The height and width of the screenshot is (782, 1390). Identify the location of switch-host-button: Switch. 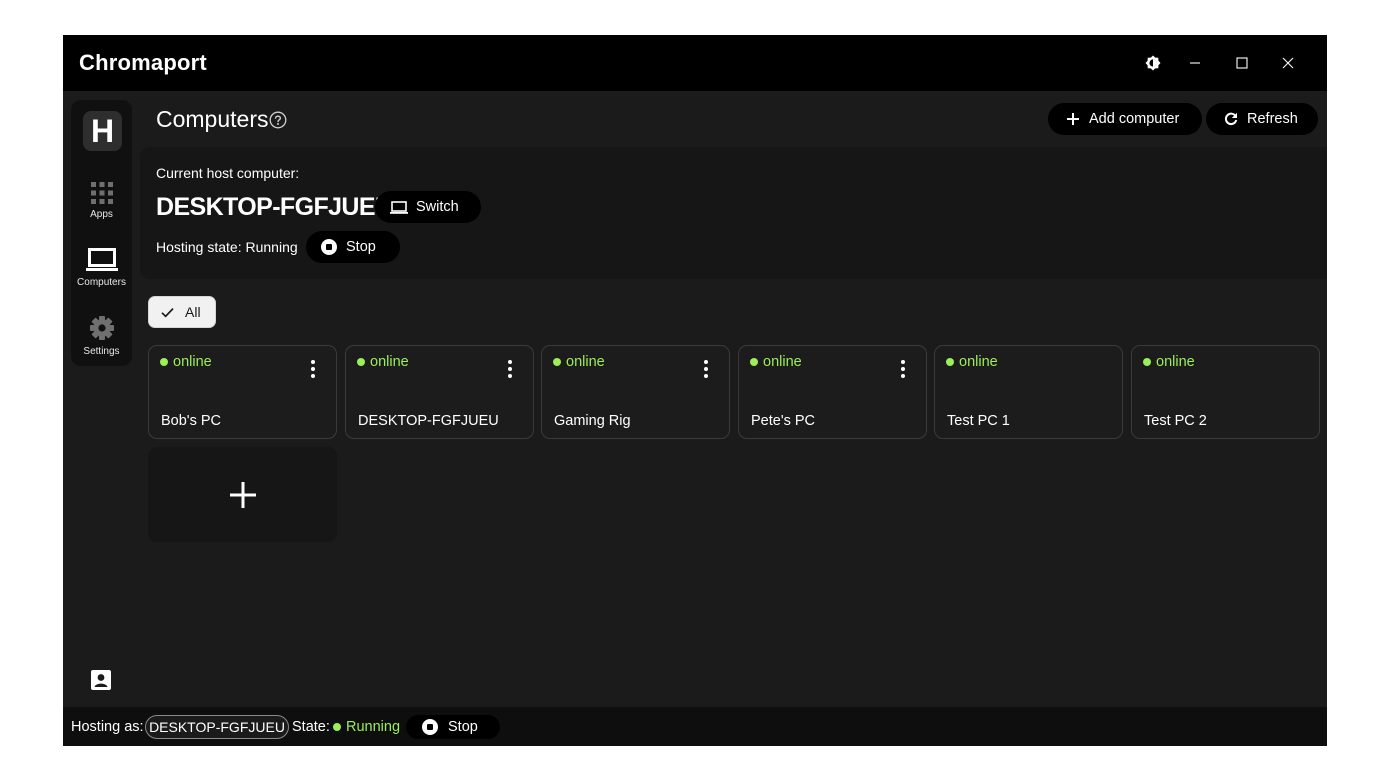
(428, 207).